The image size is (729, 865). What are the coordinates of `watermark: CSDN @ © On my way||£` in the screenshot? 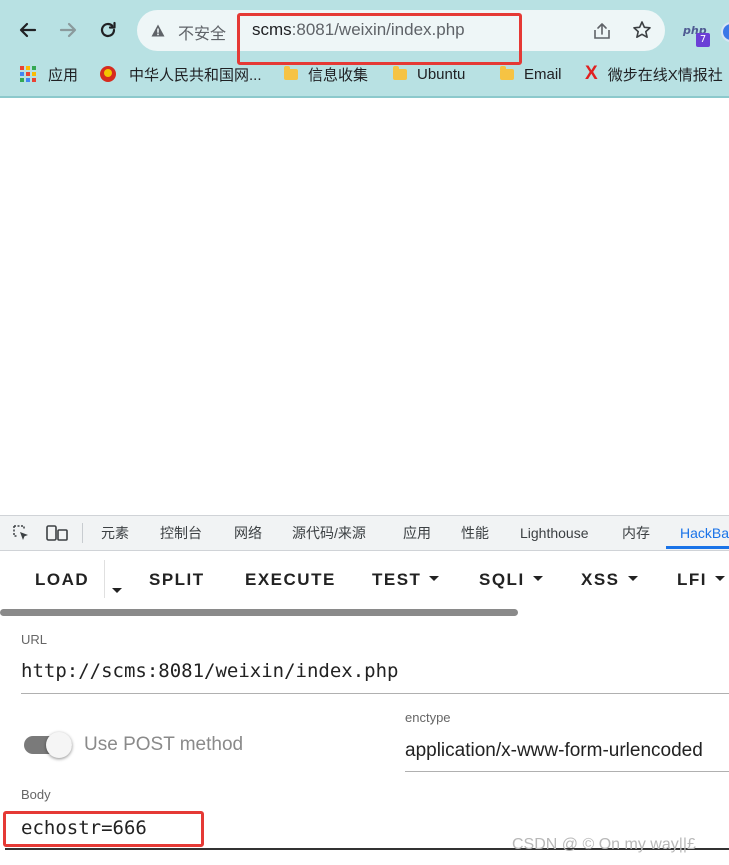 It's located at (604, 844).